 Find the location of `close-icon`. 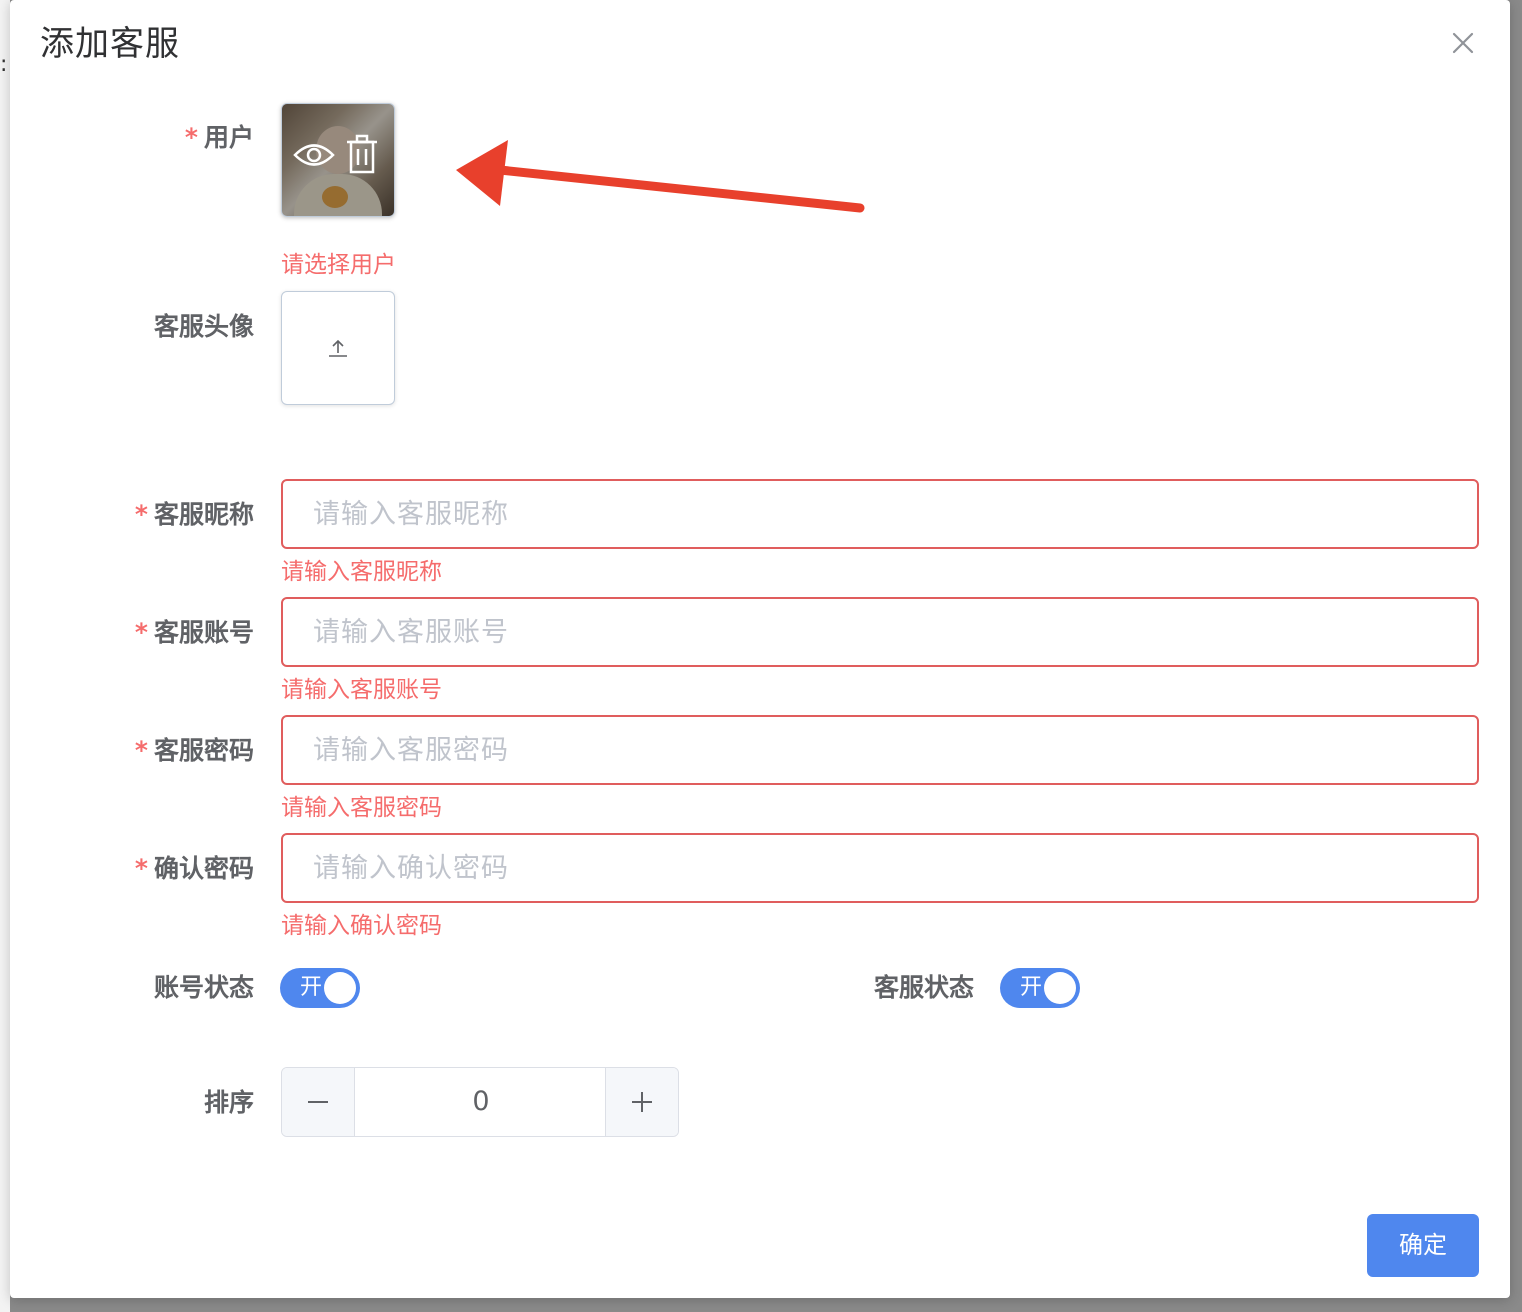

close-icon is located at coordinates (1463, 43).